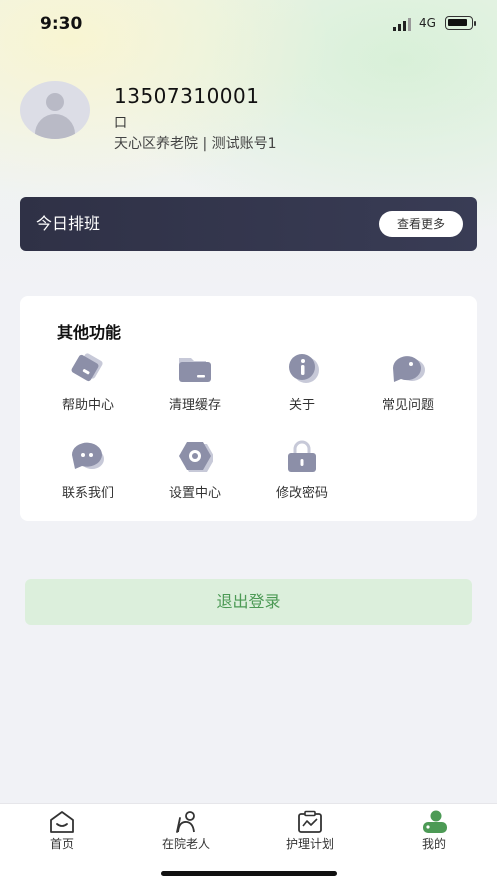 The height and width of the screenshot is (883, 497). What do you see at coordinates (187, 96) in the screenshot?
I see `profile-phone: 13507310001` at bounding box center [187, 96].